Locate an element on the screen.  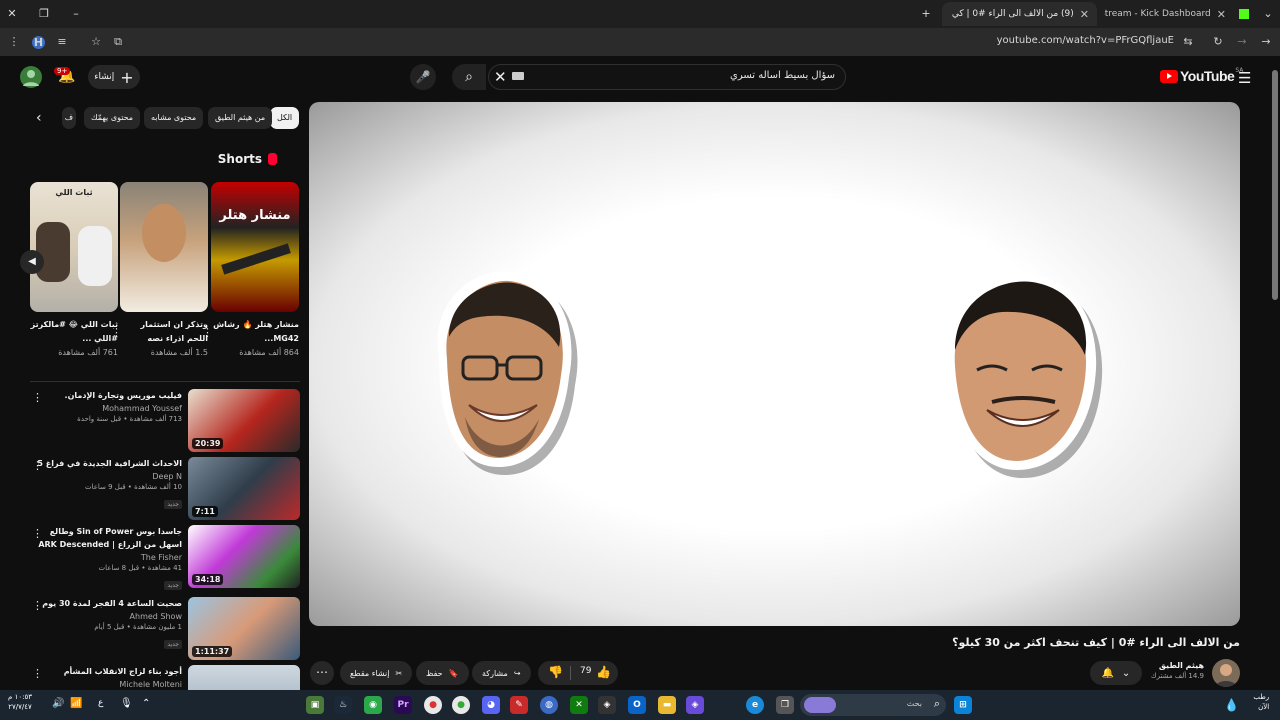
chip-for-you: محتوى يهمّك is located at coordinates (112, 118).